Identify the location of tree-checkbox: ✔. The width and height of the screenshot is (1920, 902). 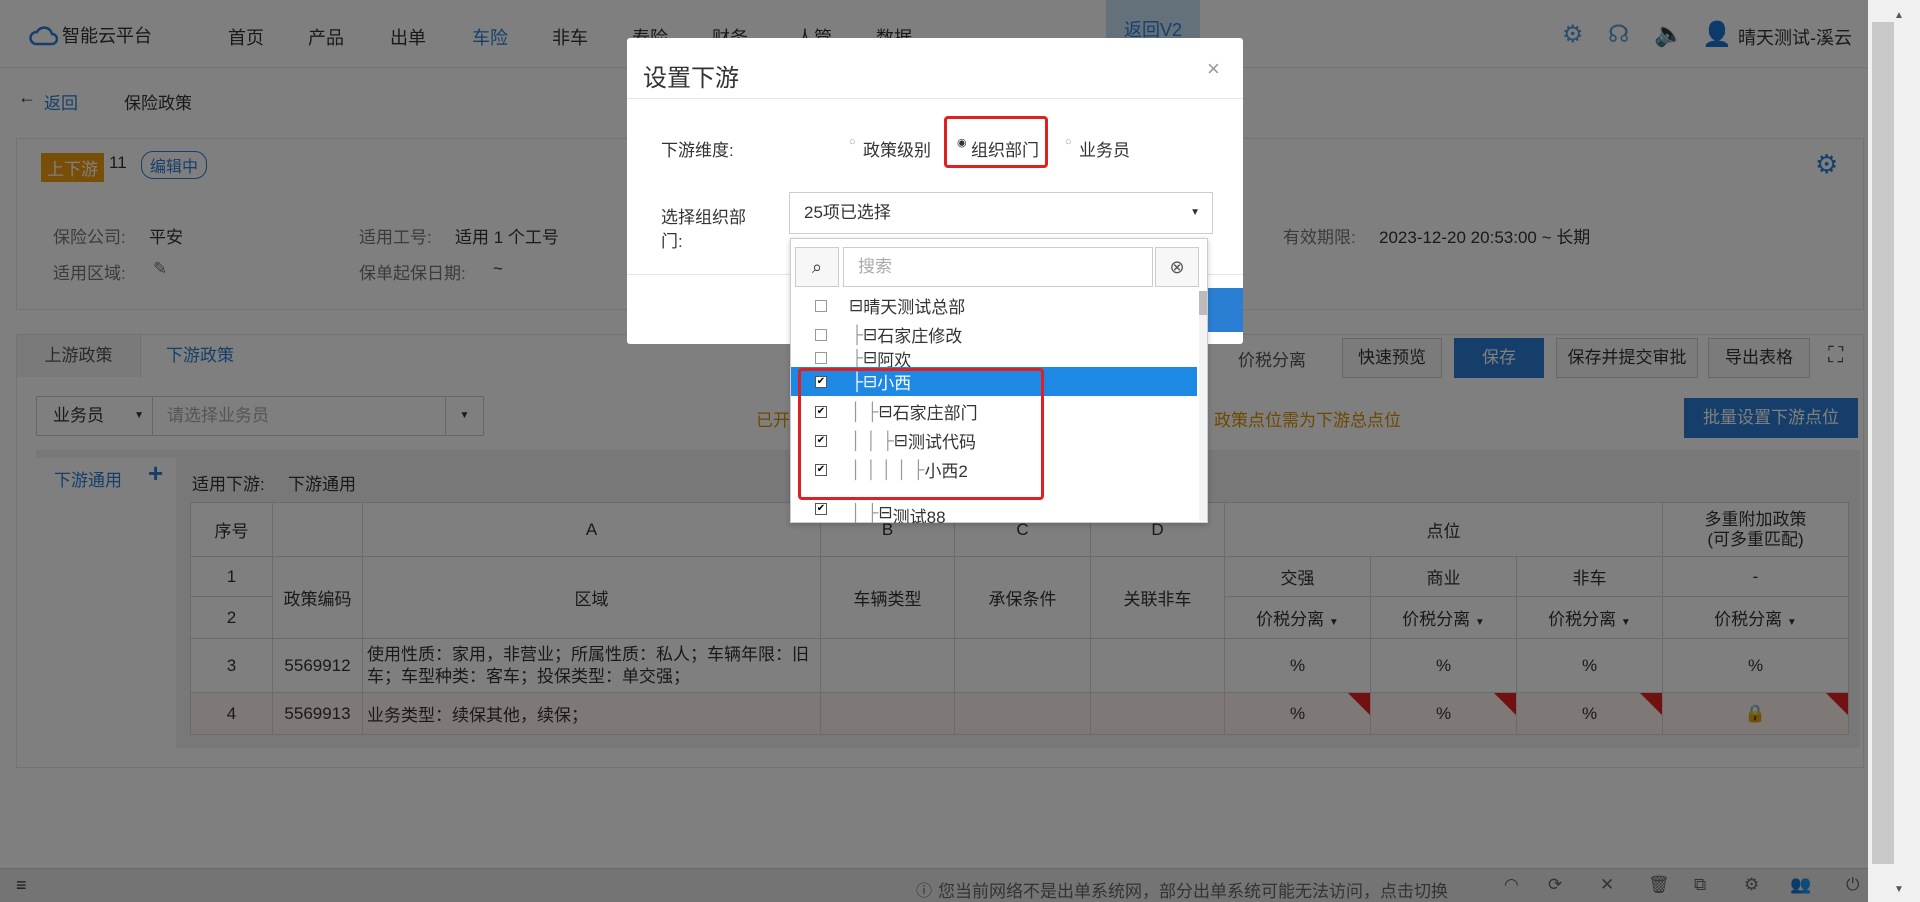
(821, 509).